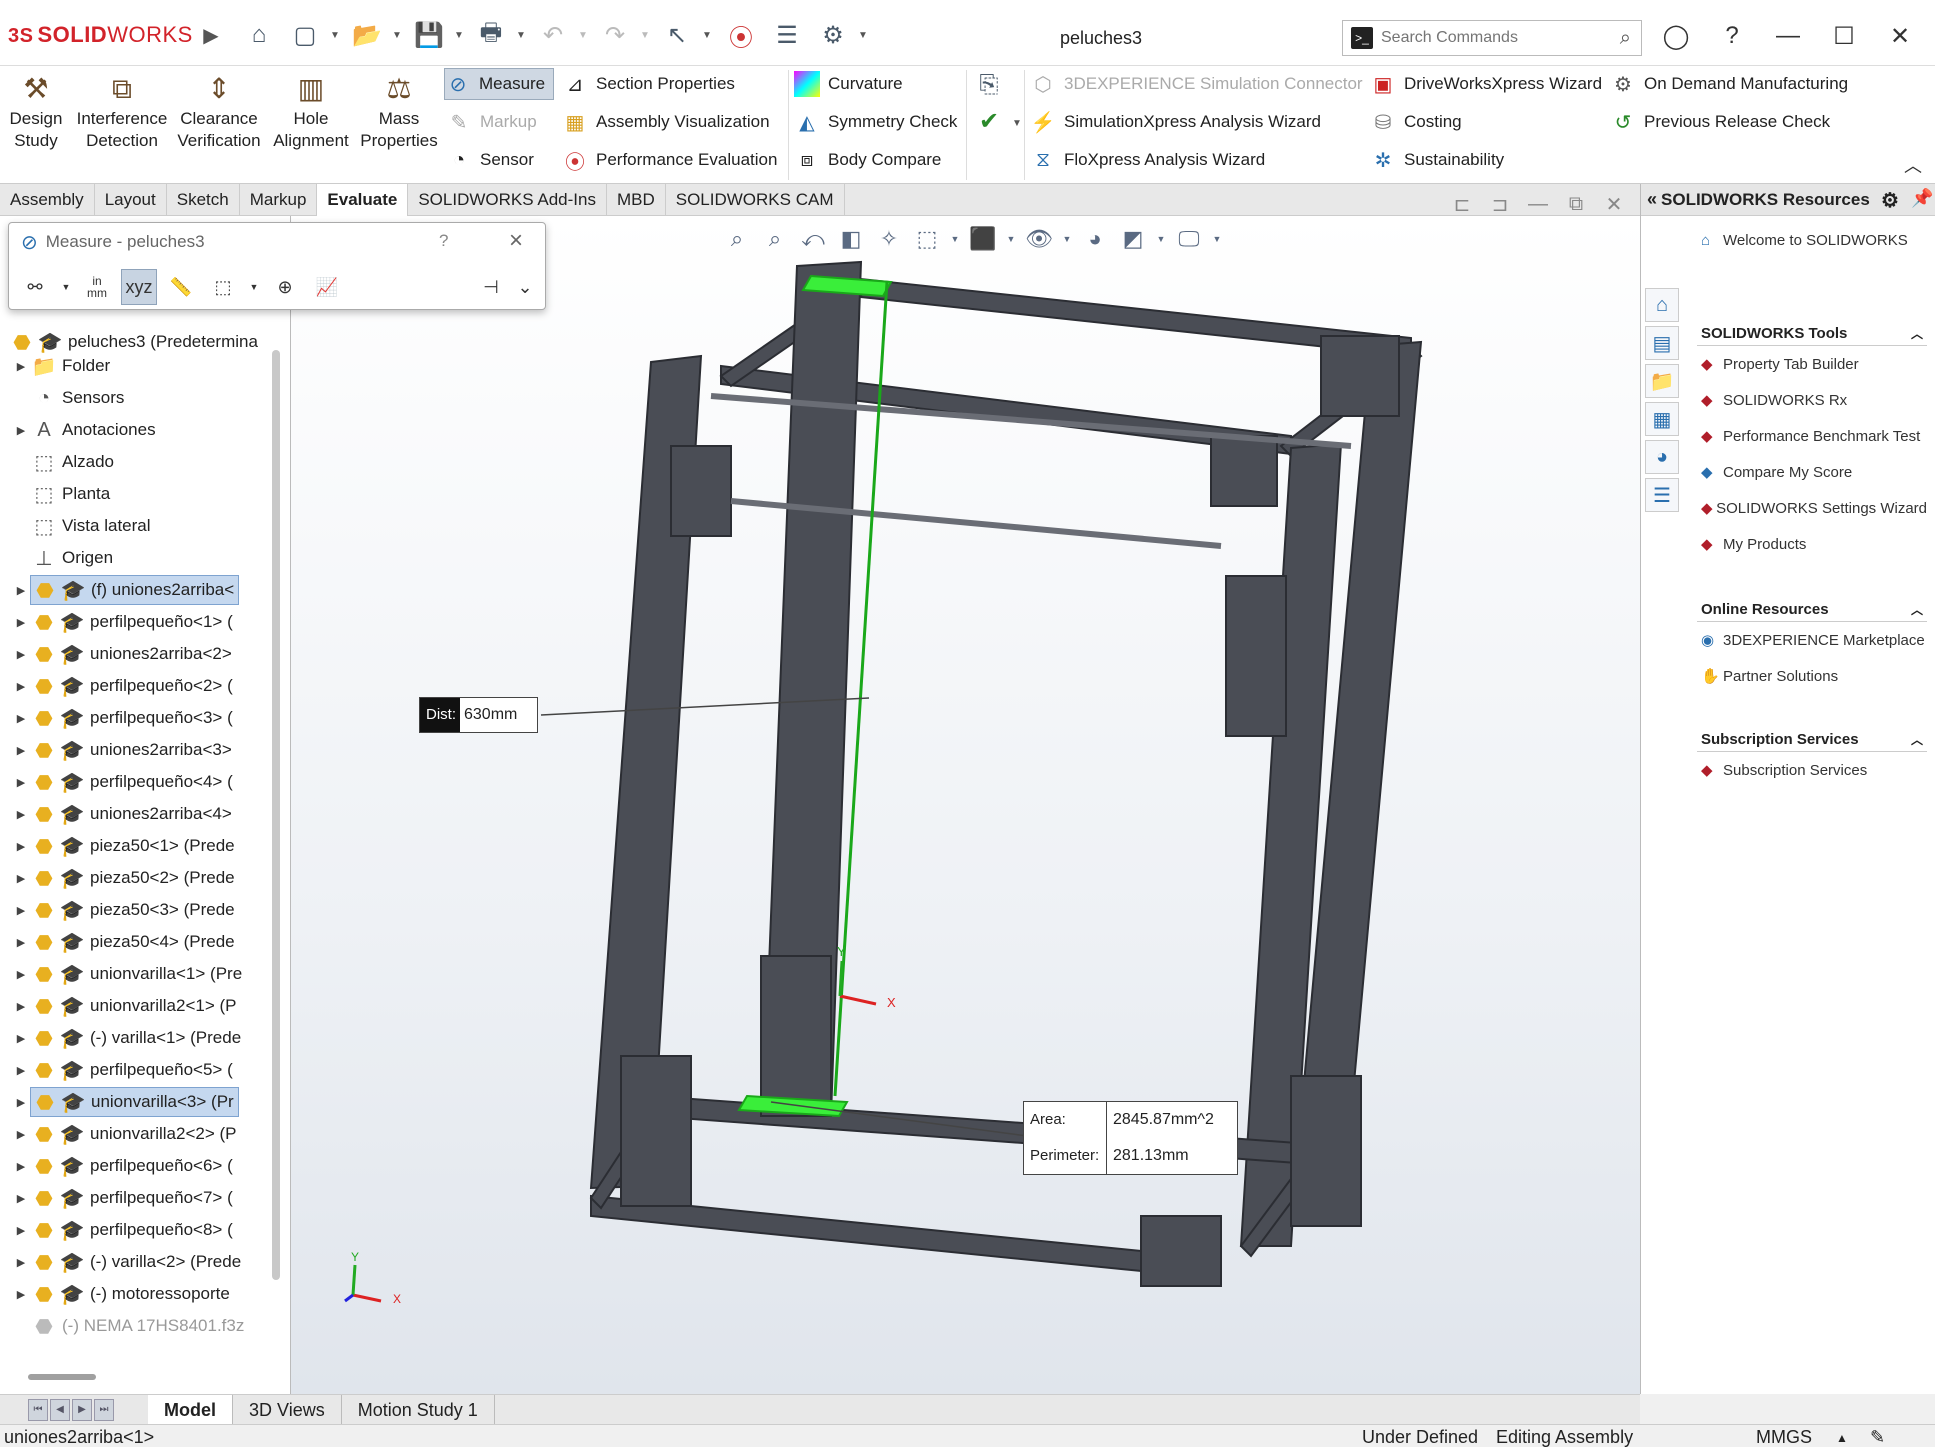 Image resolution: width=1935 pixels, height=1447 pixels. Describe the element at coordinates (145, 750) in the screenshot. I see `tree-item: ▶ ⬣ 🎓 uniones2arriba<3>` at that location.